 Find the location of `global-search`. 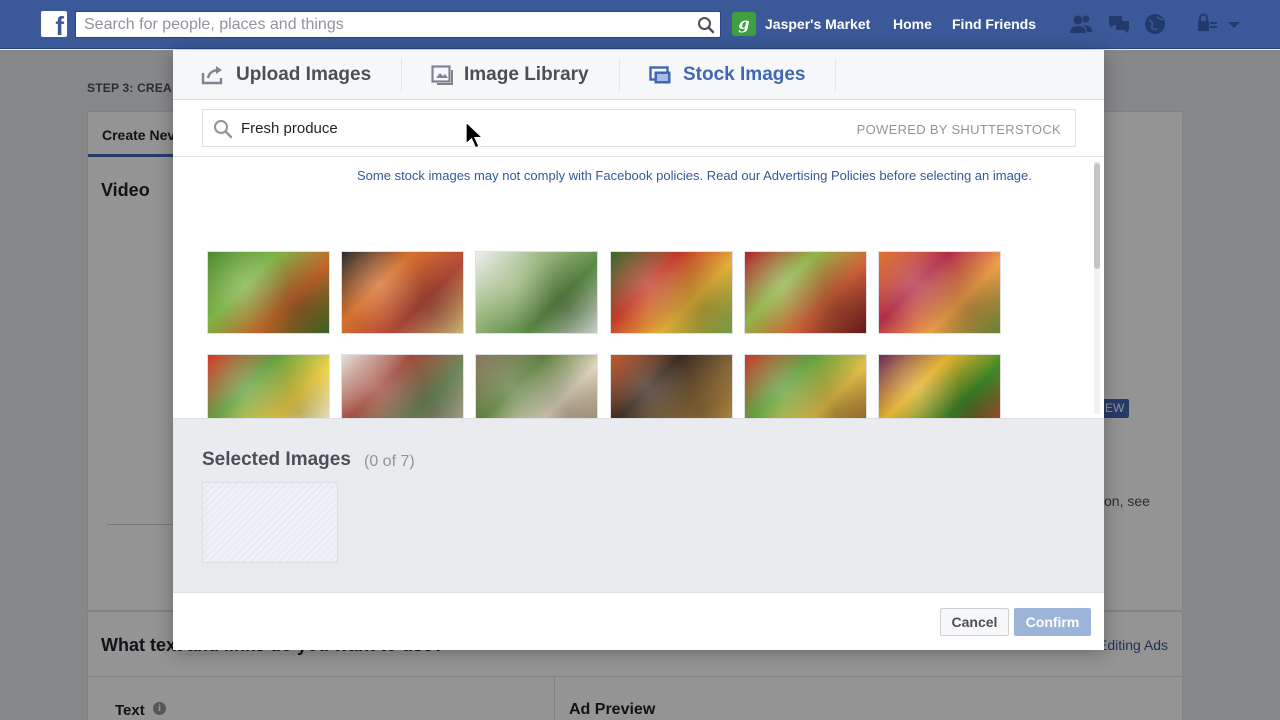

global-search is located at coordinates (398, 24).